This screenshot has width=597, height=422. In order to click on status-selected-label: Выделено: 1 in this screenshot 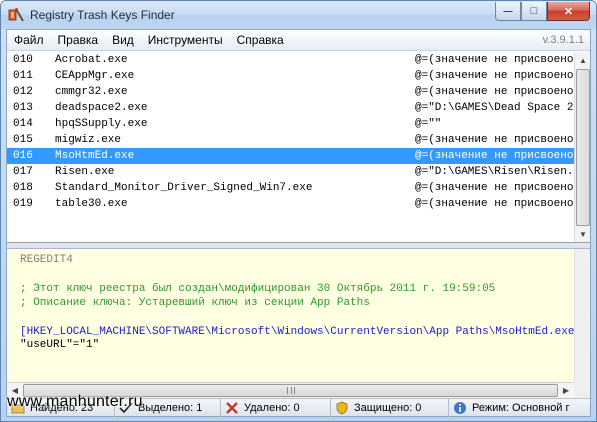, I will do `click(170, 407)`.